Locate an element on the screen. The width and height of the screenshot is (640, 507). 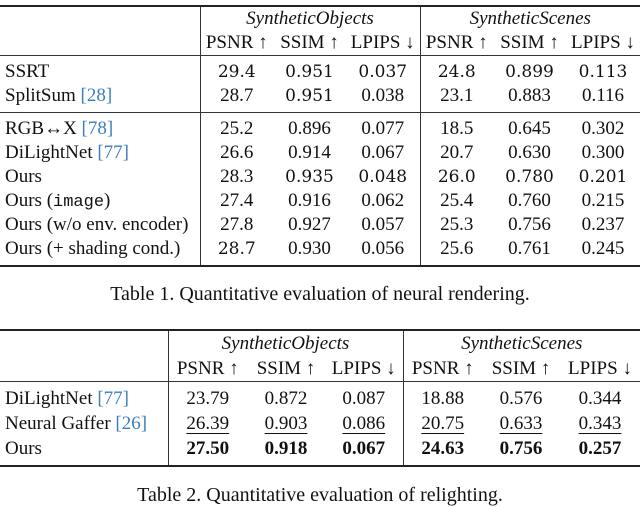
metric-value: 0.057 is located at coordinates (383, 224).